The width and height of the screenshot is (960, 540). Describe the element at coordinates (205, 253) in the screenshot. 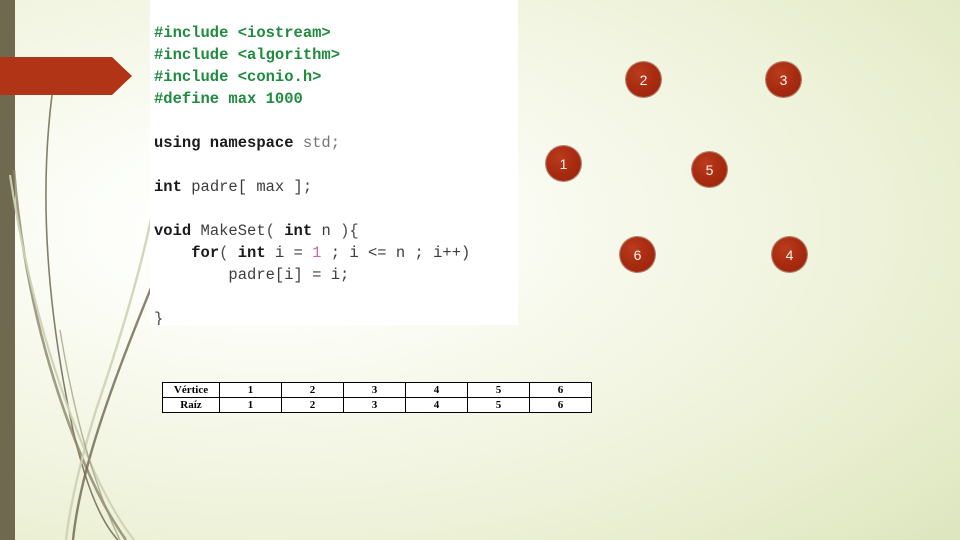

I see `code-token: for` at that location.